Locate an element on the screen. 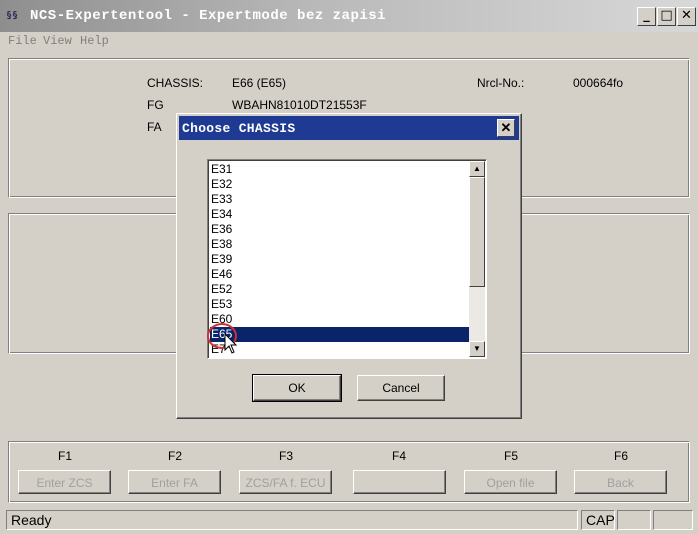 The image size is (698, 534). cap-indicator: CAP is located at coordinates (598, 520).